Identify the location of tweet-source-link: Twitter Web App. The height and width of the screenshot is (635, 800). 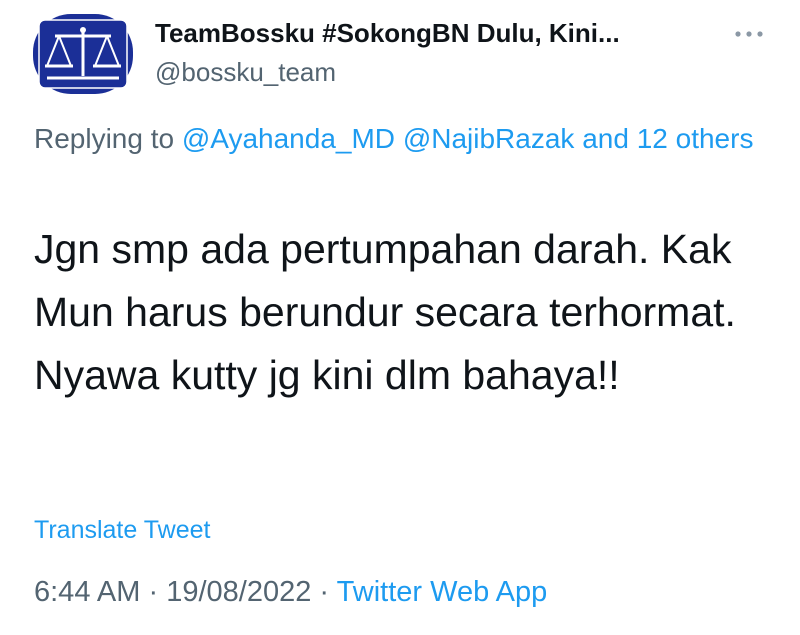
(442, 592).